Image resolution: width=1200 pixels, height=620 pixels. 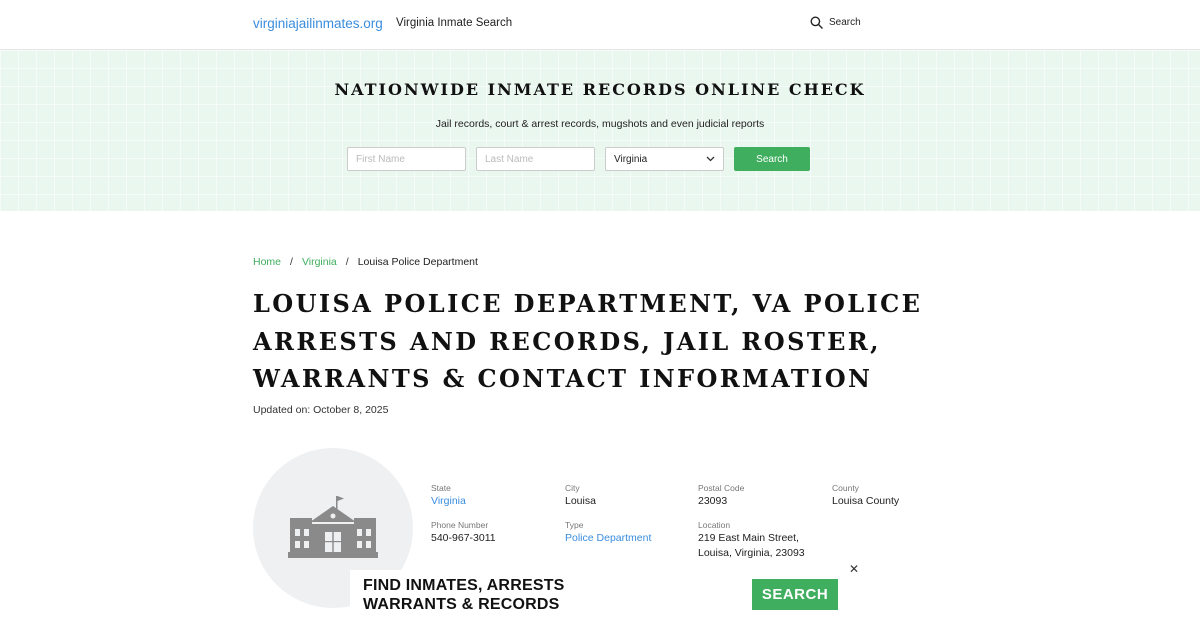 I want to click on breadcrumb-state-link: Virginia, so click(x=319, y=262).